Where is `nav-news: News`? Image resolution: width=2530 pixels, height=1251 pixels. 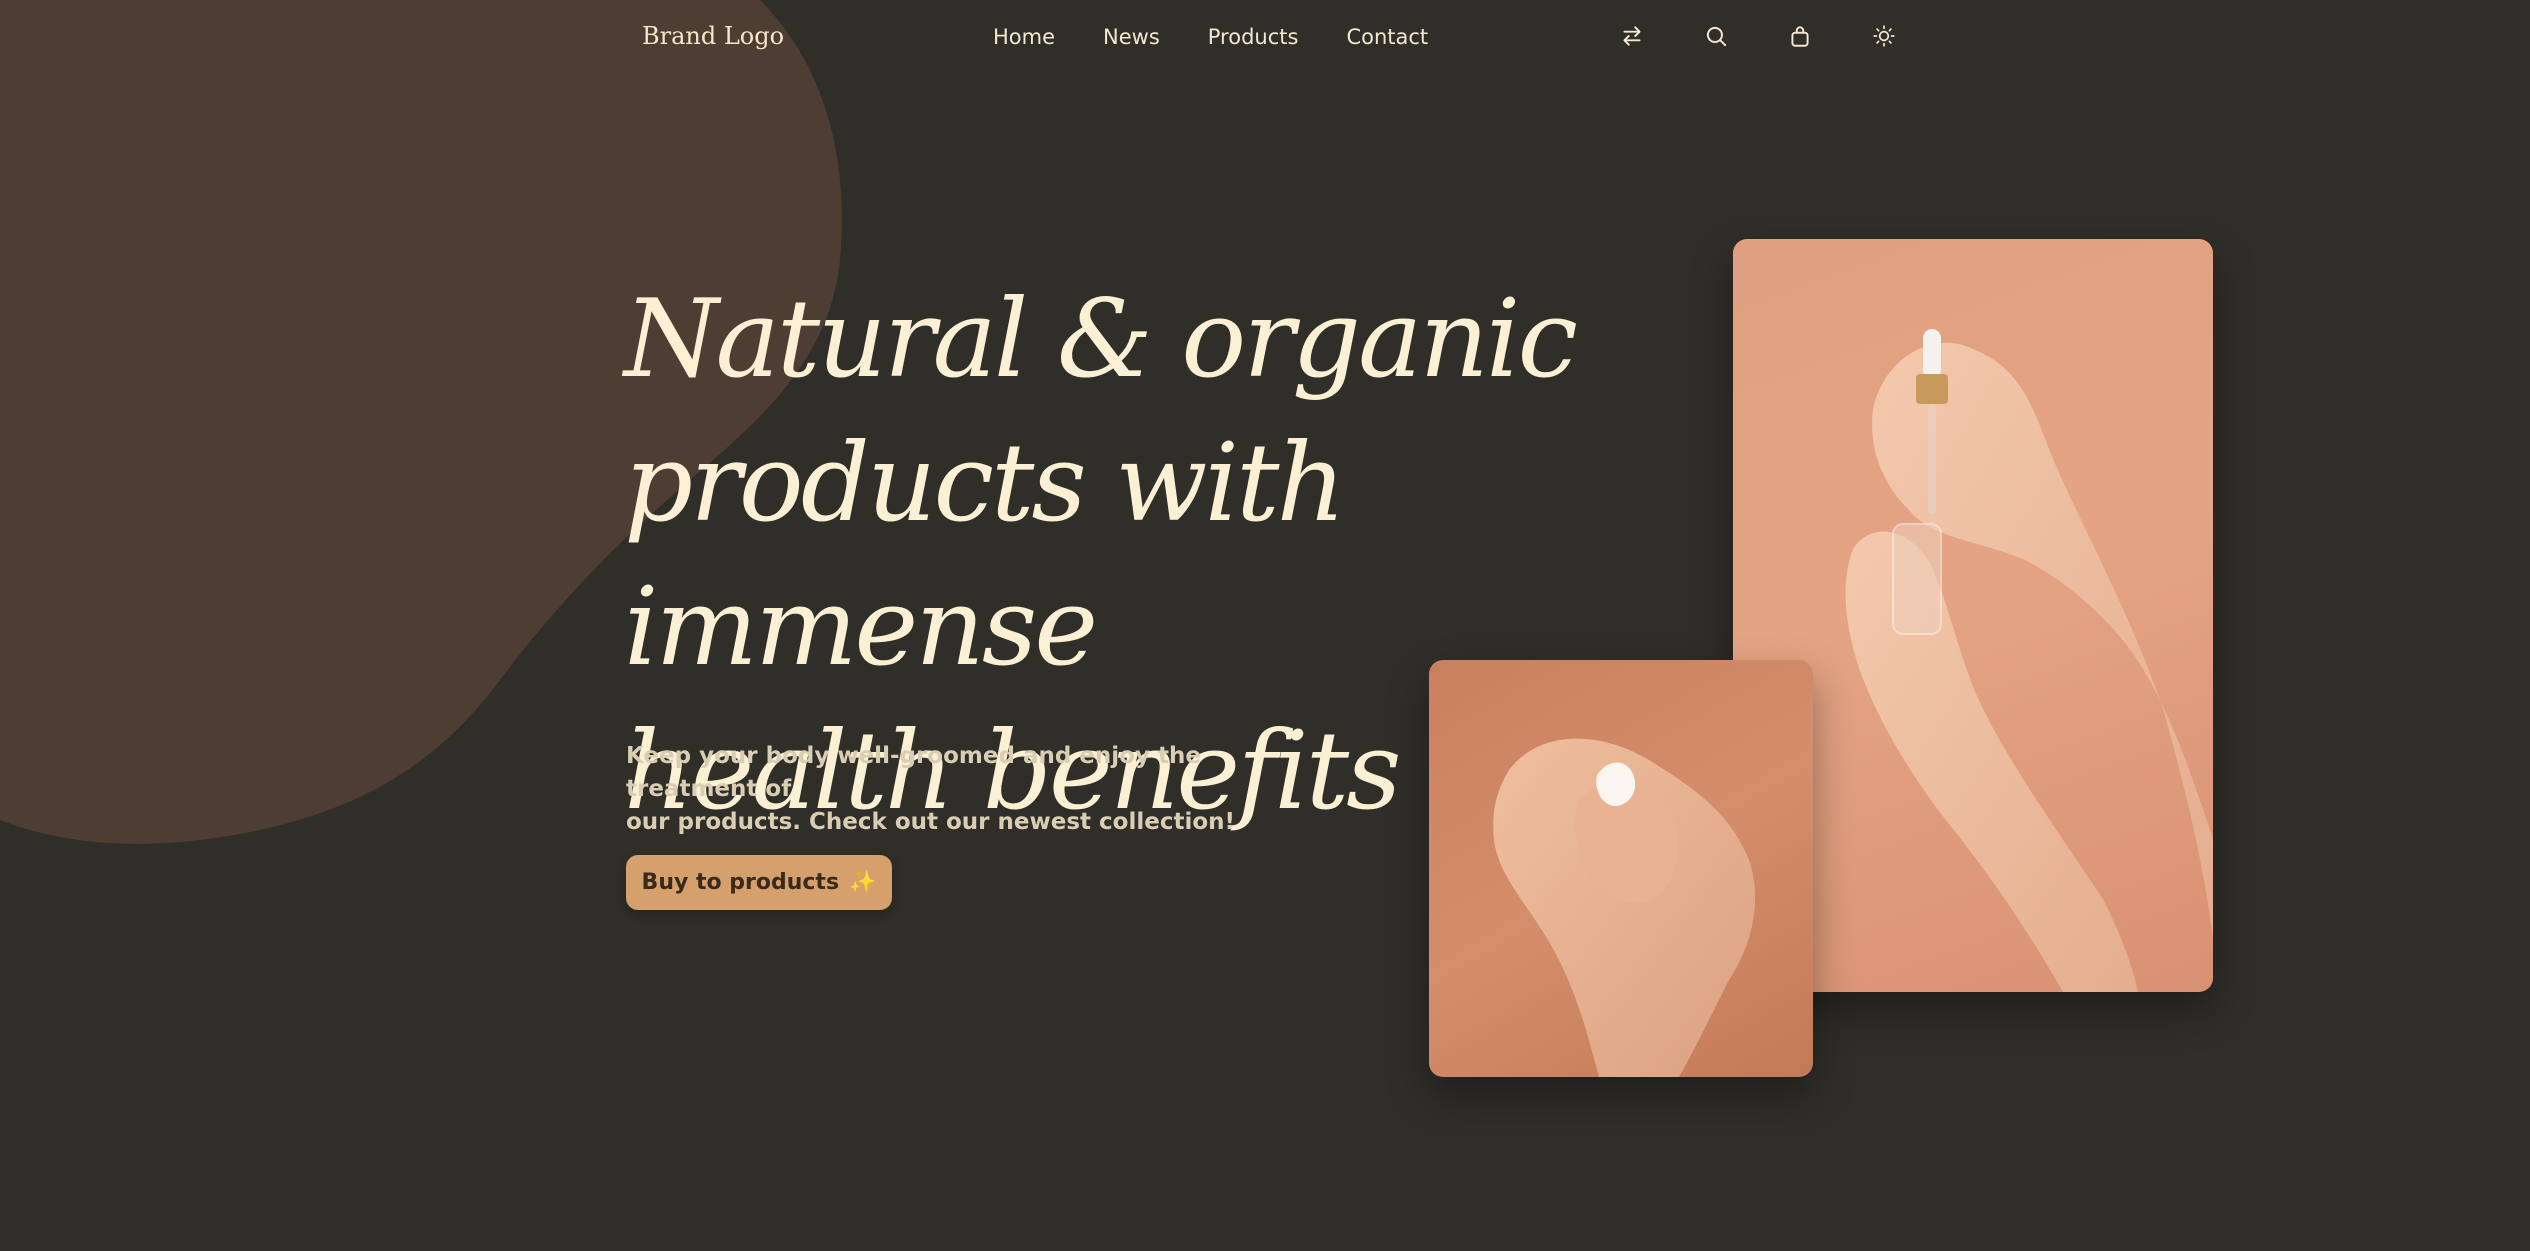
nav-news: News is located at coordinates (1131, 37).